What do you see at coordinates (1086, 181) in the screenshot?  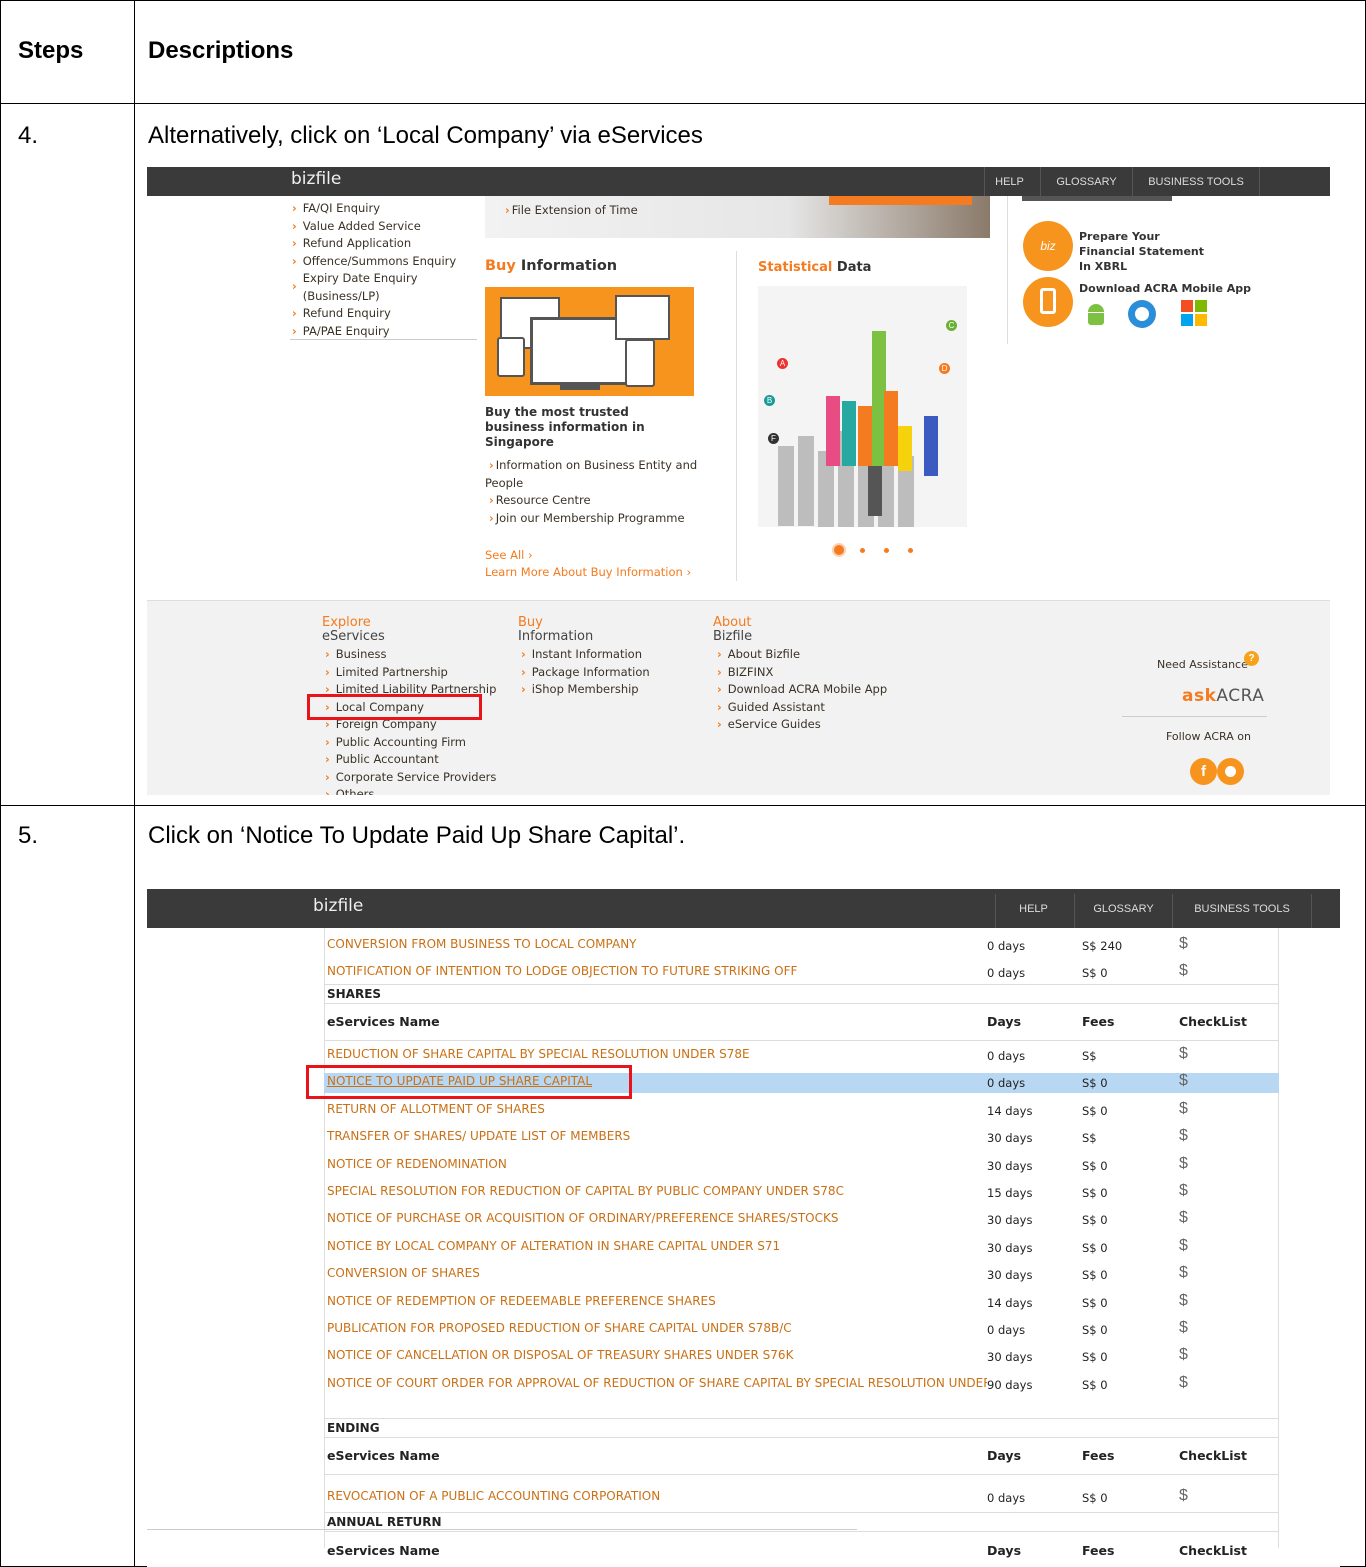 I see `nav-glossary: GLOSSARY` at bounding box center [1086, 181].